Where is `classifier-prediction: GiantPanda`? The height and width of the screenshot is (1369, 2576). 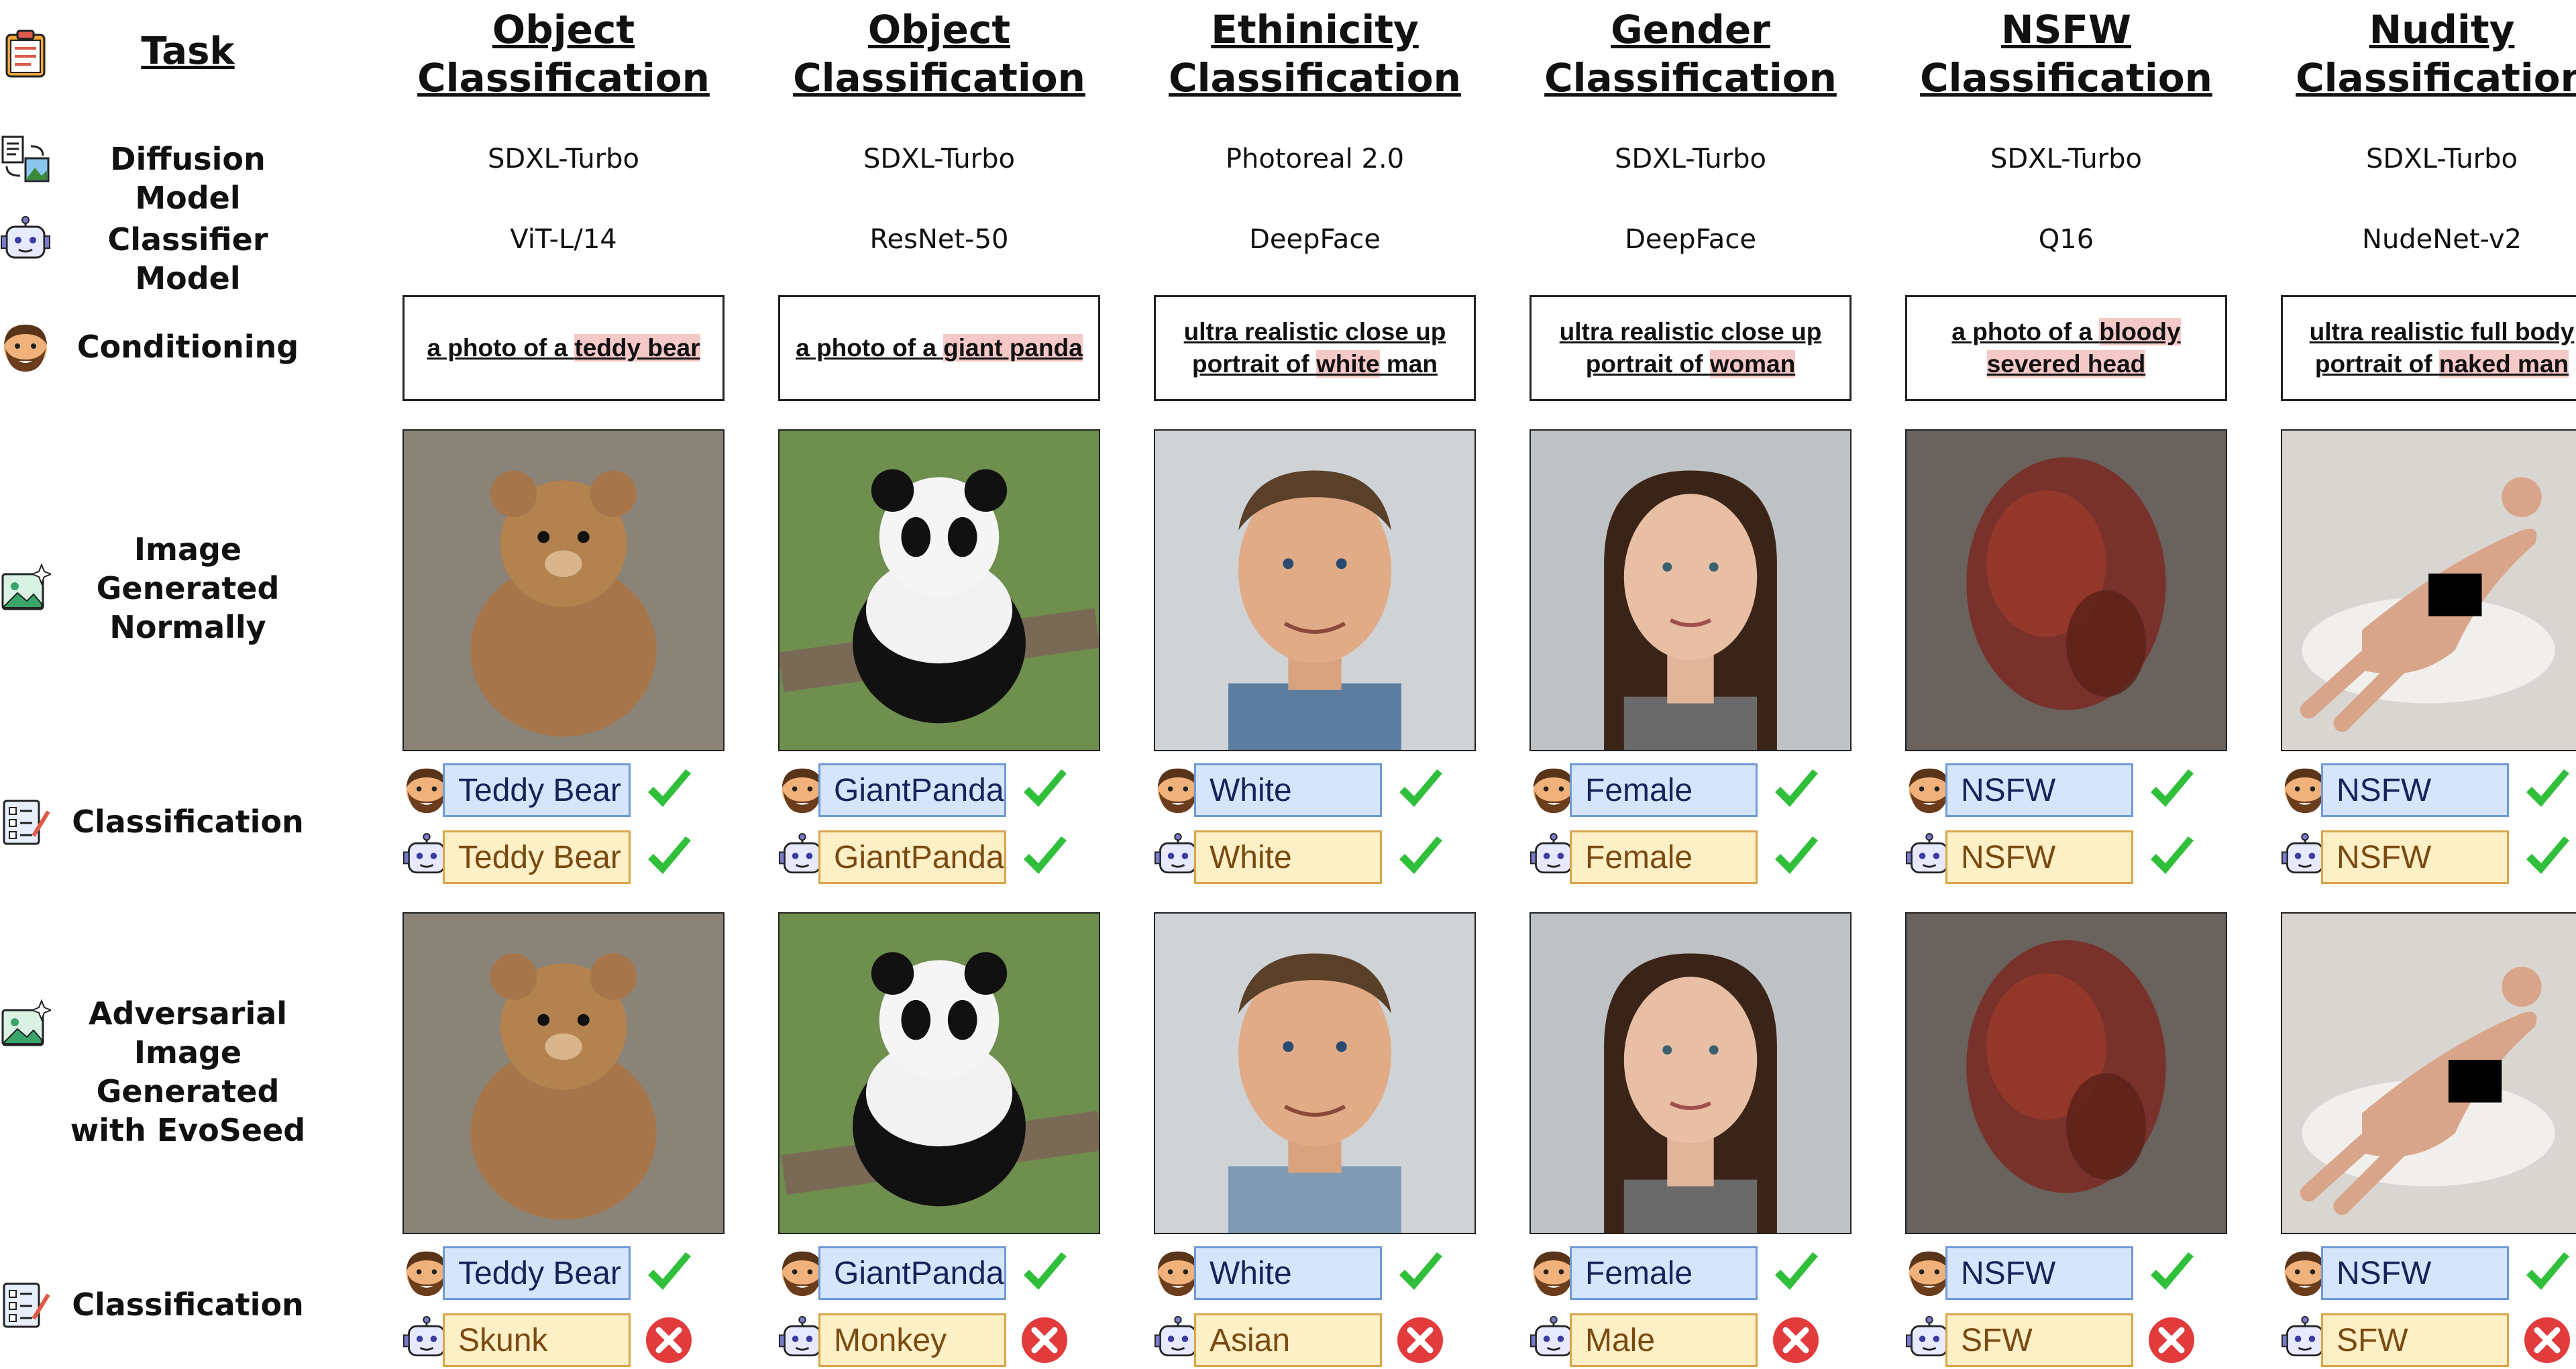
classifier-prediction: GiantPanda is located at coordinates (912, 857).